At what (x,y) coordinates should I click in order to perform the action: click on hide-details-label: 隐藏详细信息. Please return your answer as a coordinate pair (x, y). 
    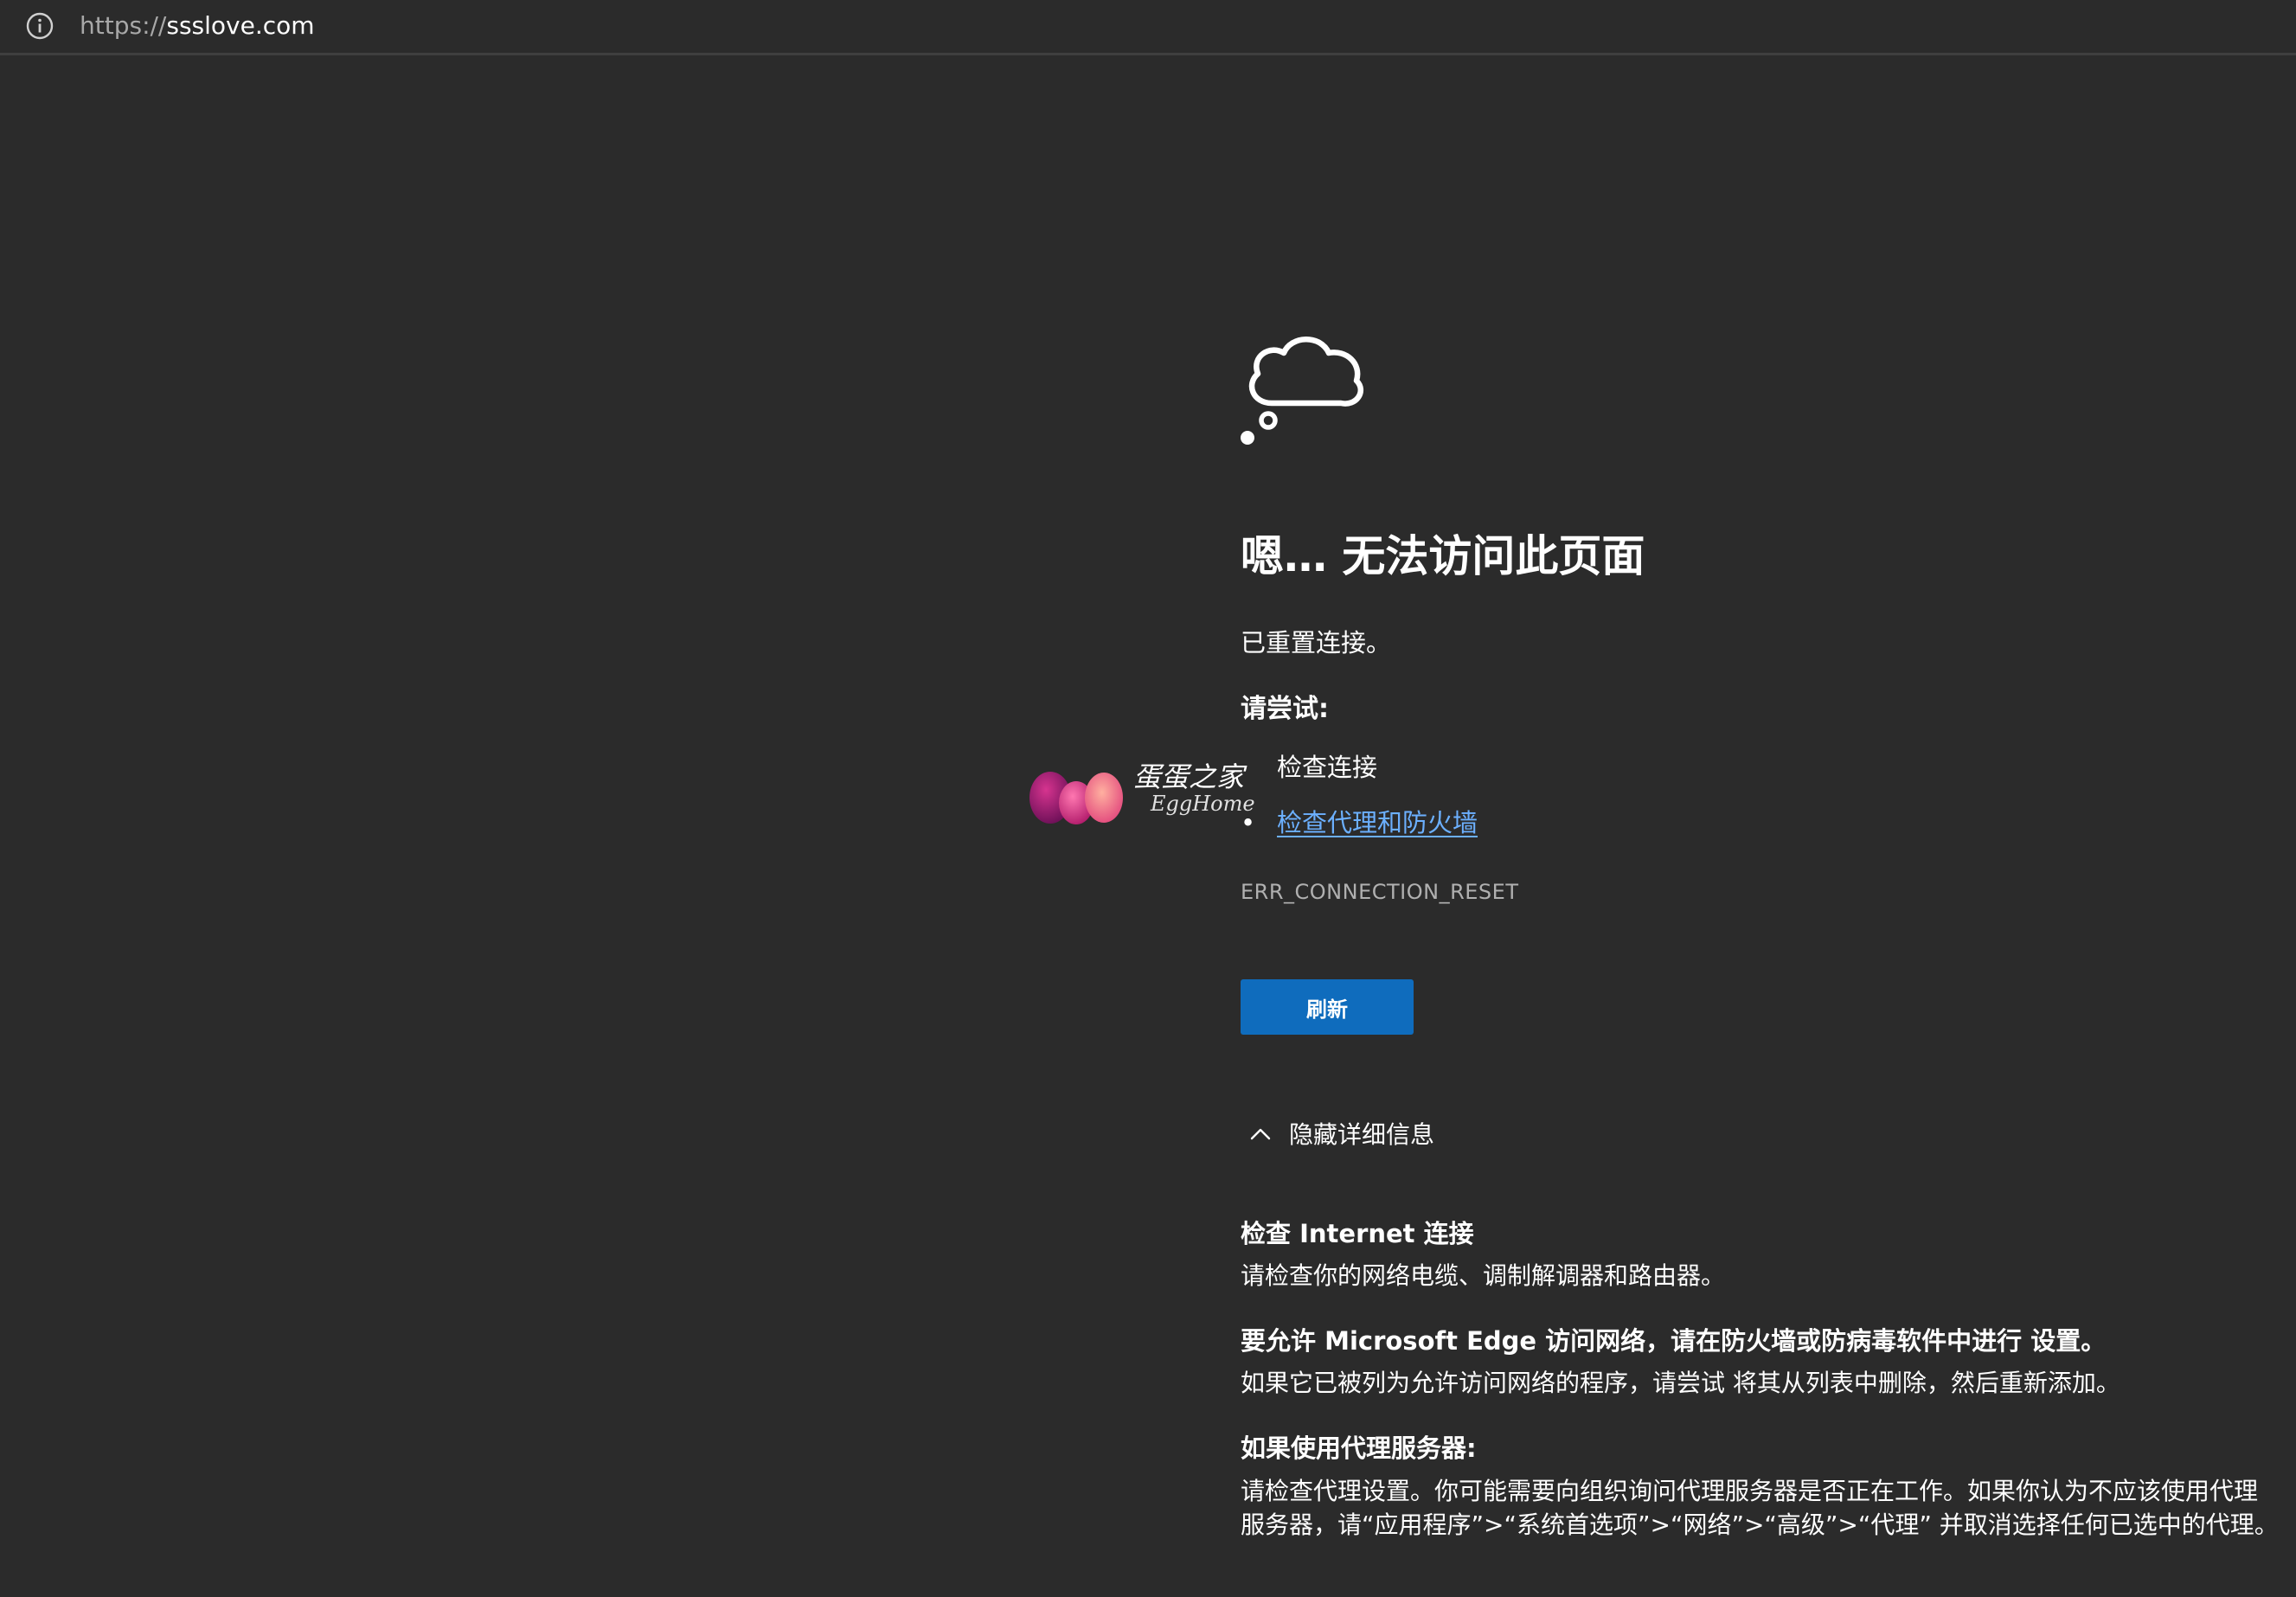
    Looking at the image, I should click on (1362, 1134).